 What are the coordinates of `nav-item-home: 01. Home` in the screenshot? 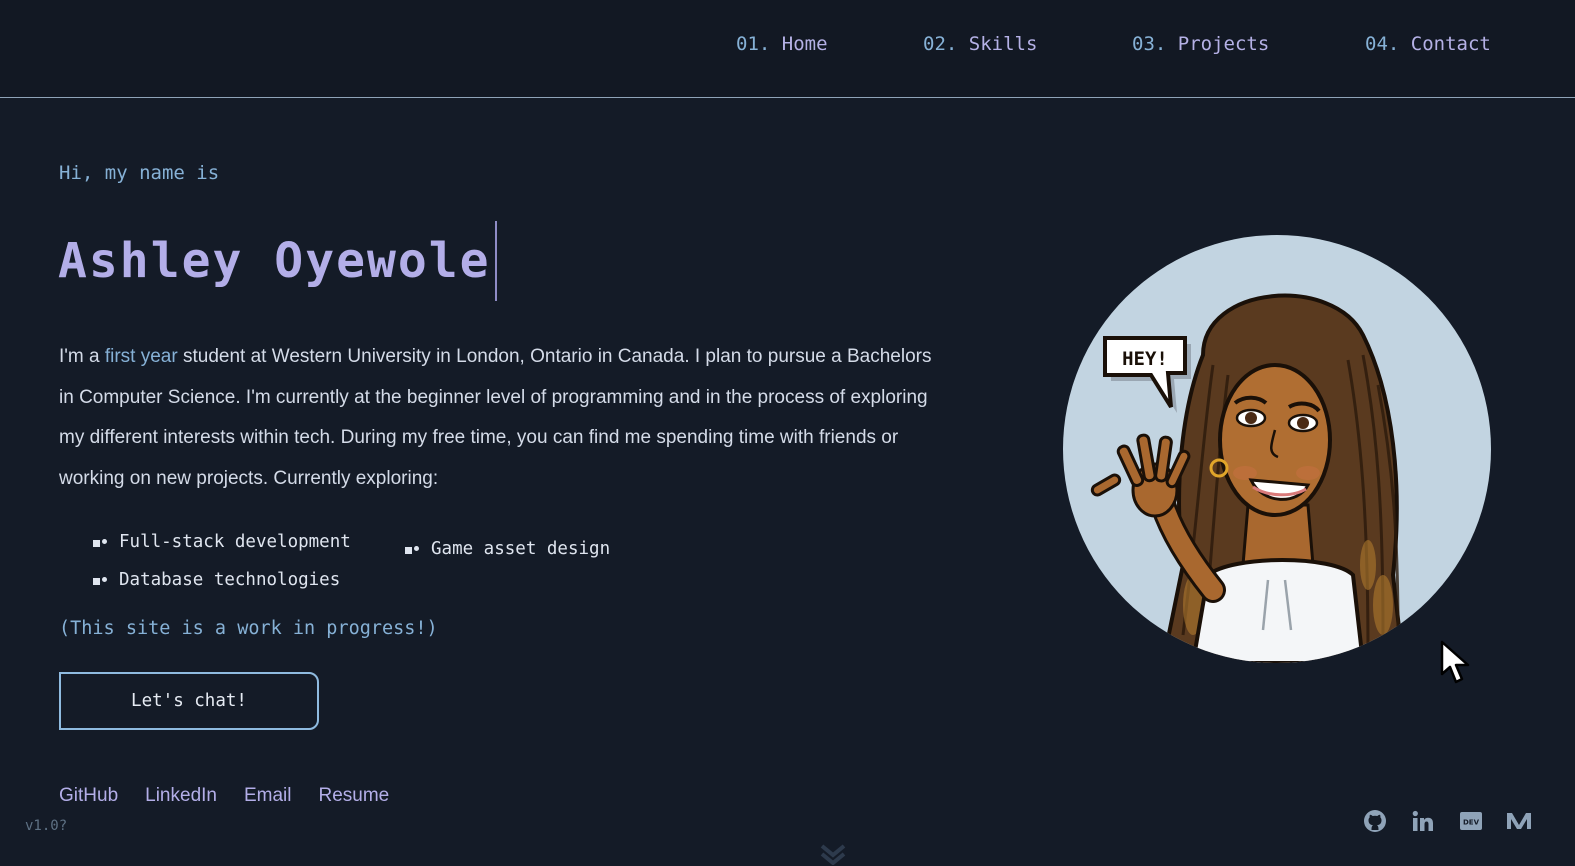 It's located at (782, 44).